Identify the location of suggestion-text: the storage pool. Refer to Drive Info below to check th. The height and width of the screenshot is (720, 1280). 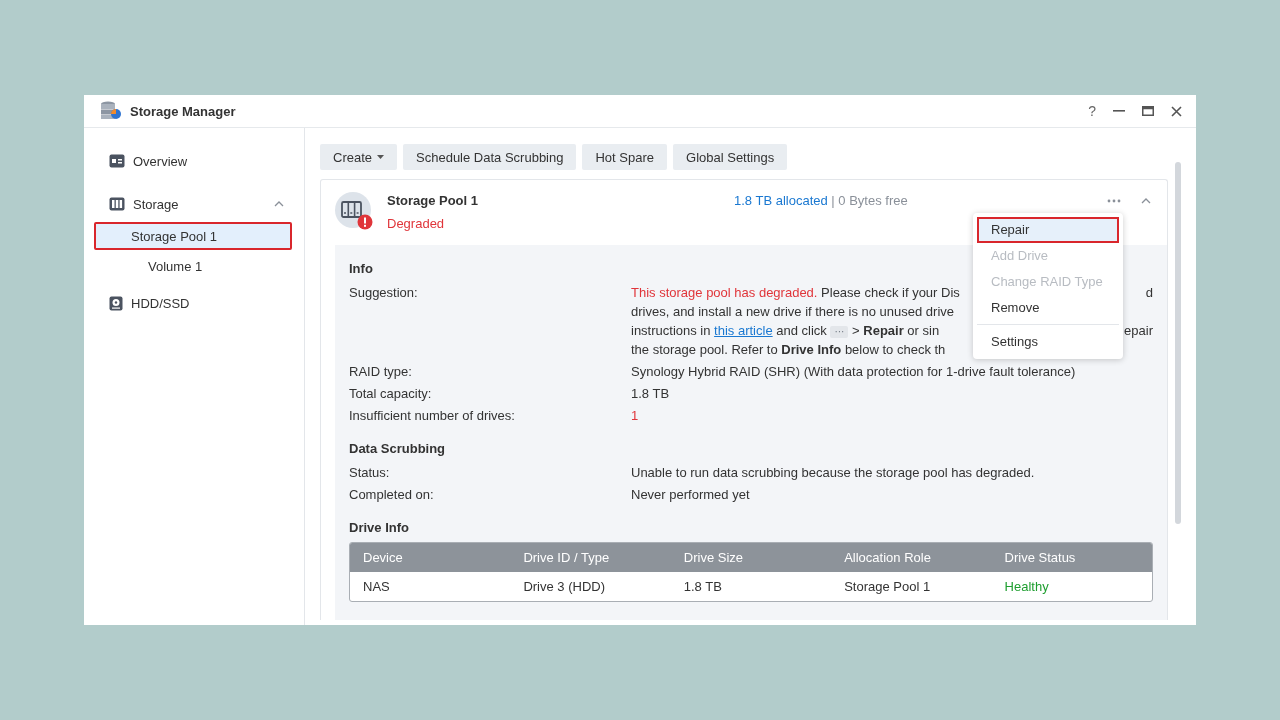
(788, 350).